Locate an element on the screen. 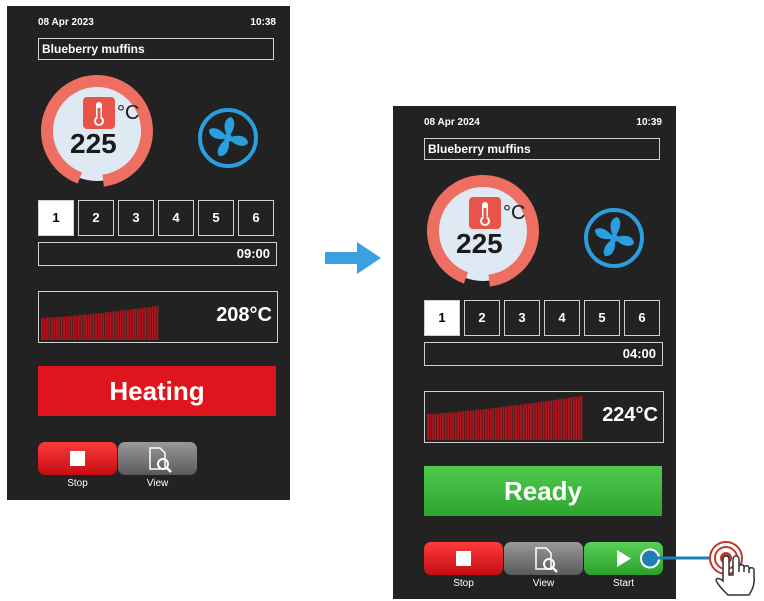 This screenshot has height=601, width=764. stop-icon is located at coordinates (463, 558).